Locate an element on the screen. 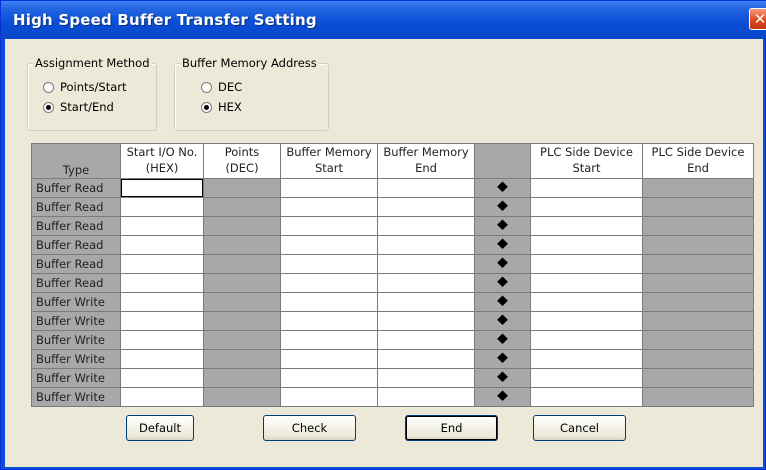 This screenshot has height=470, width=766. close-button: ✕ is located at coordinates (757, 19).